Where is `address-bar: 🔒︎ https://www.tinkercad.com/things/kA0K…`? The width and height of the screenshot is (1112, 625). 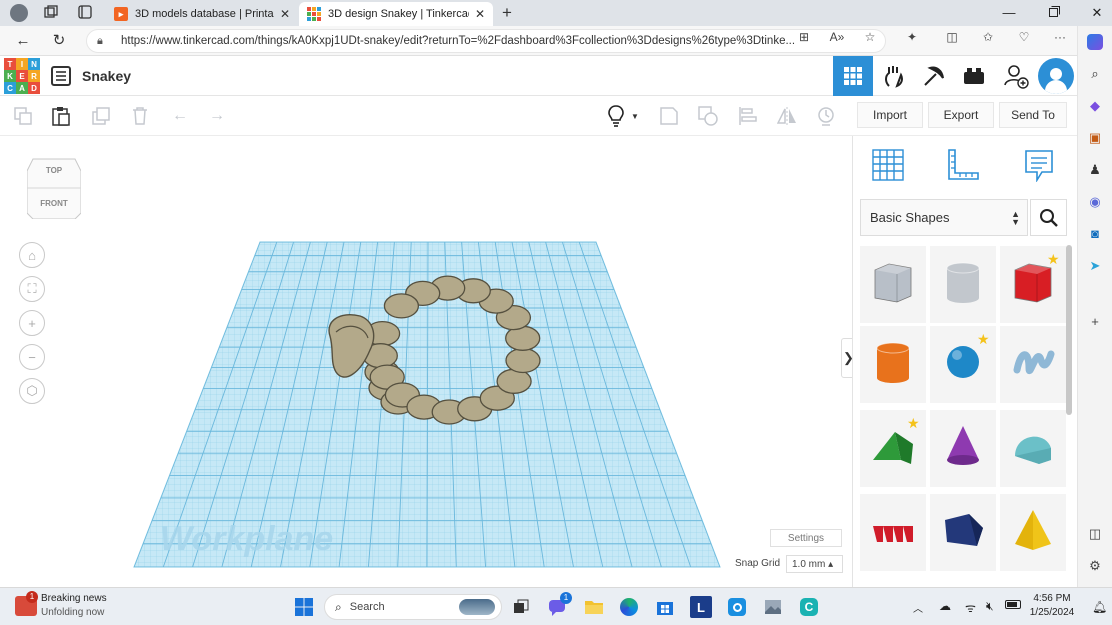
address-bar: 🔒︎ https://www.tinkercad.com/things/kA0K… is located at coordinates (486, 41).